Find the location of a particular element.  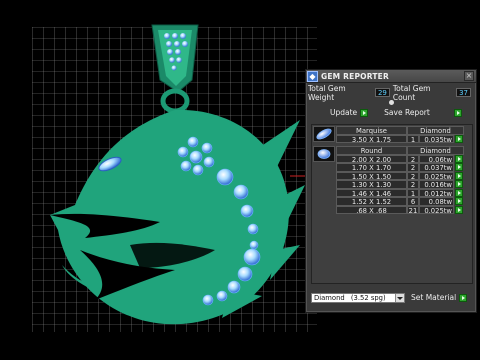

set-material-button is located at coordinates (463, 297).